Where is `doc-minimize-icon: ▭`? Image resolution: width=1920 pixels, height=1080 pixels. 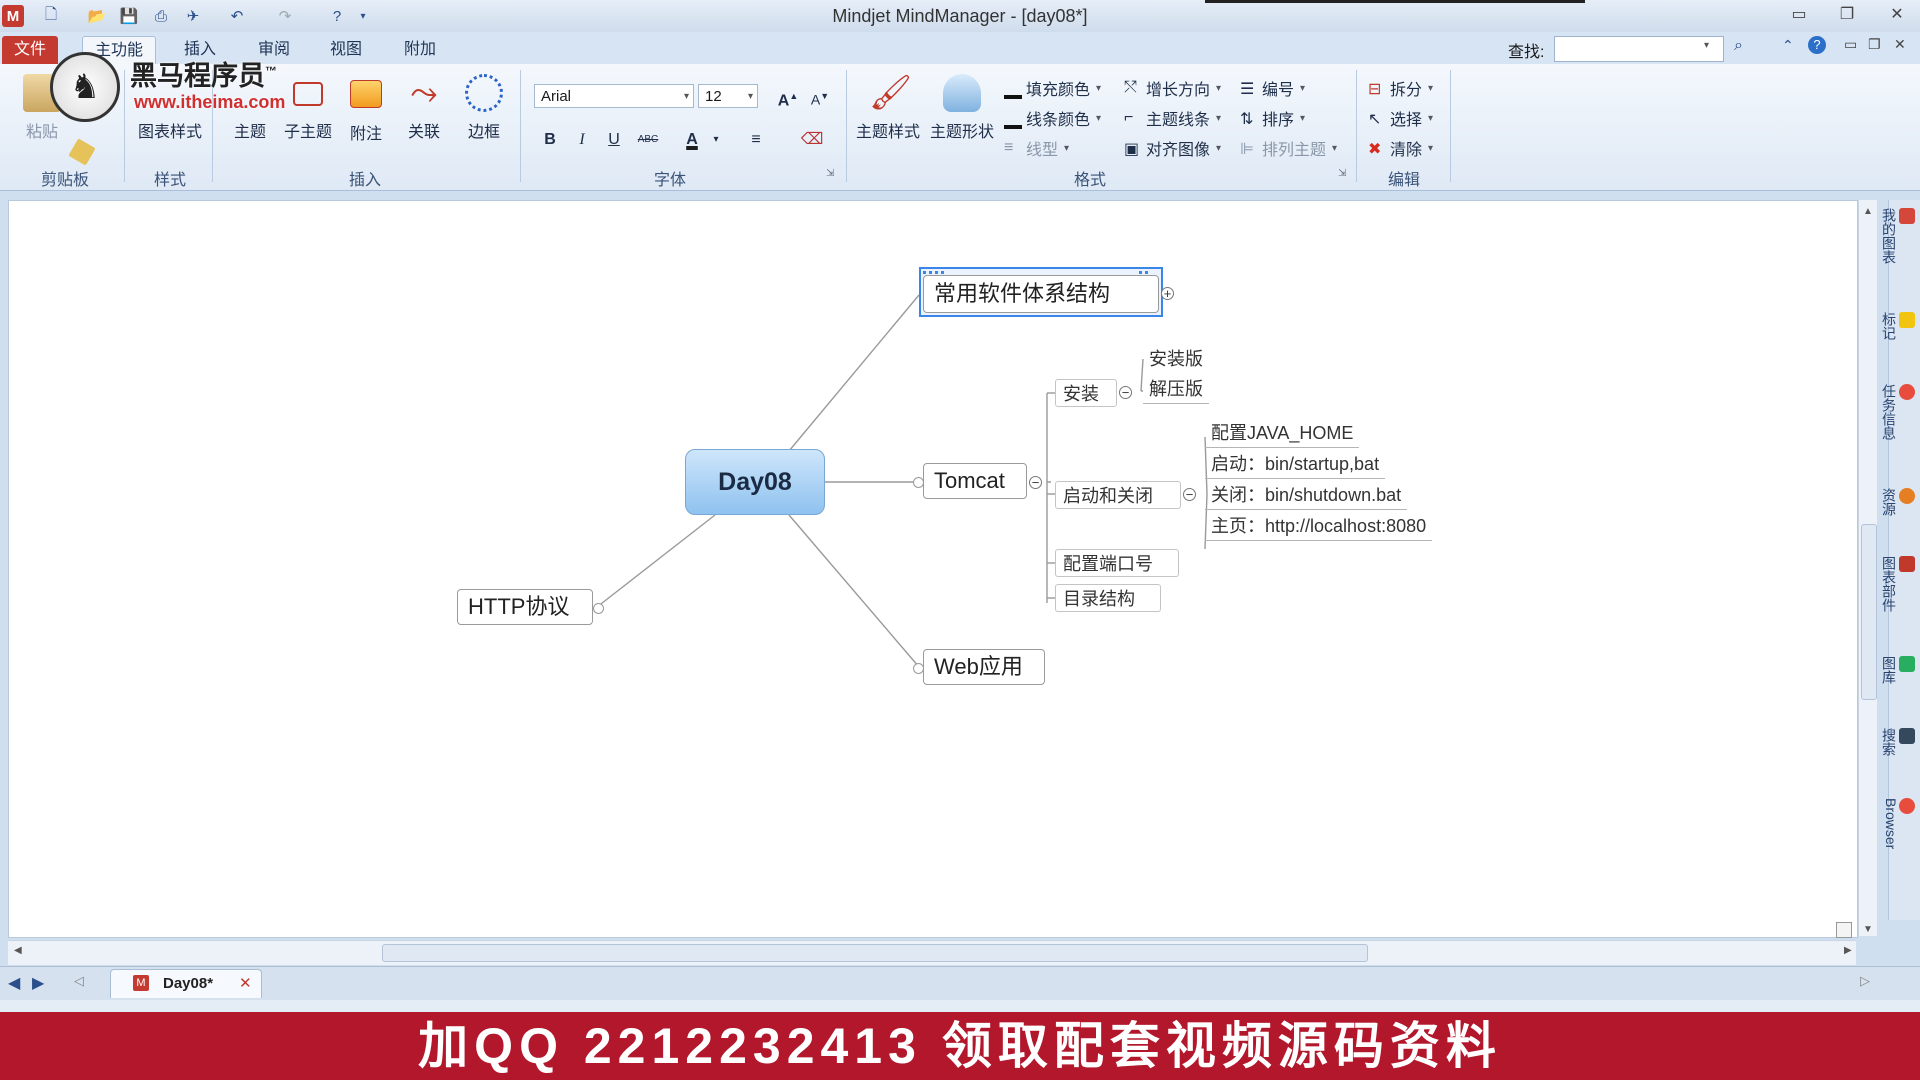
doc-minimize-icon: ▭ is located at coordinates (1850, 44).